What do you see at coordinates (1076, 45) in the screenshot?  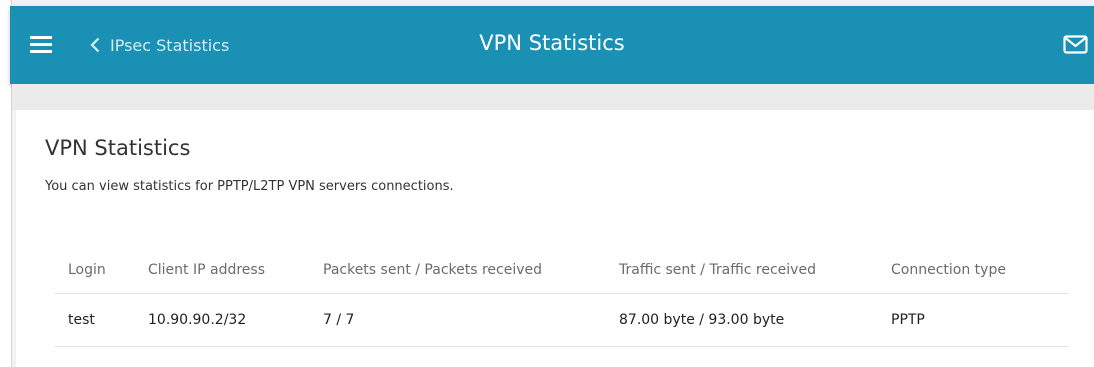 I see `envelope-icon` at bounding box center [1076, 45].